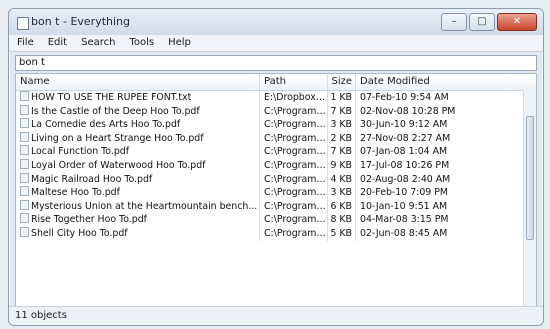  What do you see at coordinates (179, 43) in the screenshot?
I see `menu-help: Help` at bounding box center [179, 43].